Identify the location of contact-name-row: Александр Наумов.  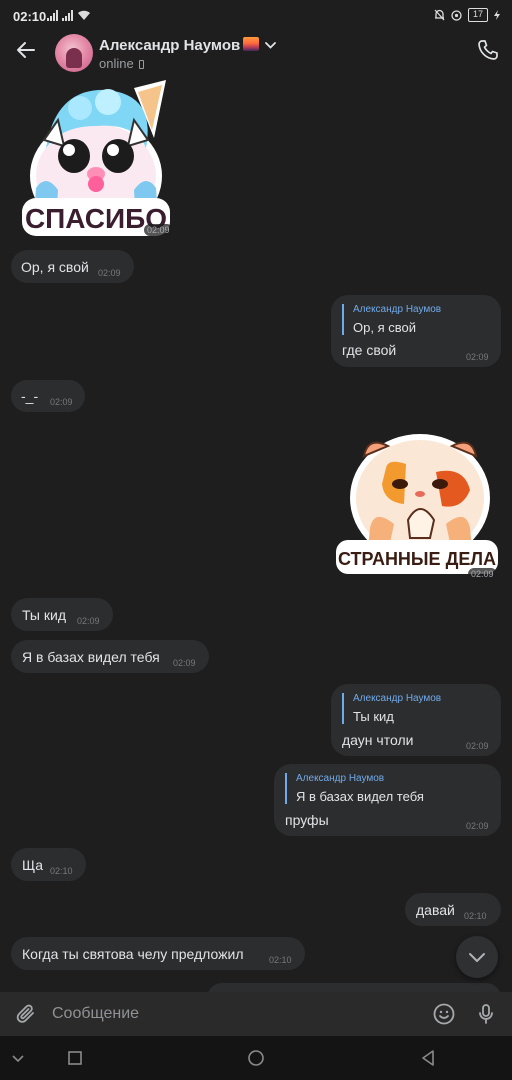
(188, 45).